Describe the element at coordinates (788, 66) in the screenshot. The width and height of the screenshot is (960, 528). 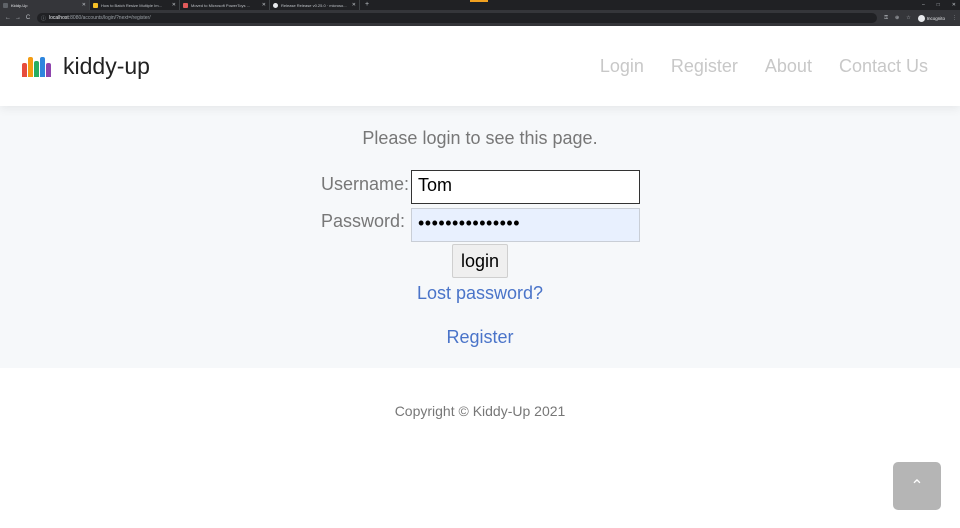
I see `nav-about-link: About` at that location.